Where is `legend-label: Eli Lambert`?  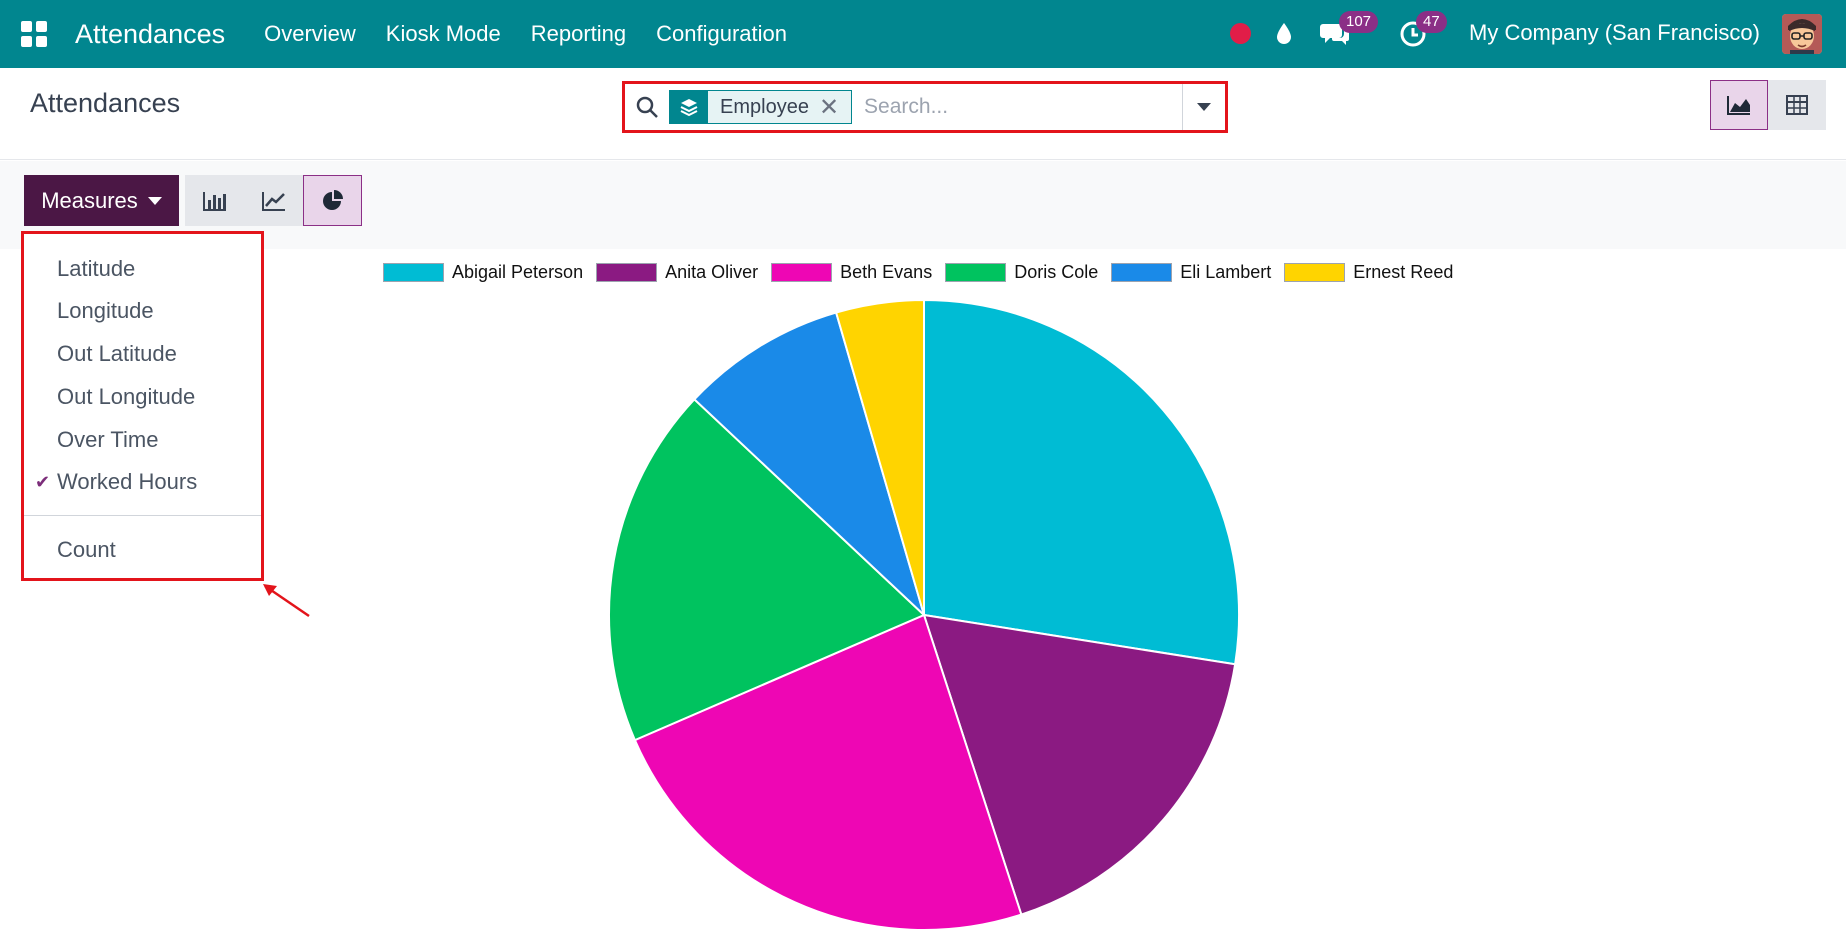 legend-label: Eli Lambert is located at coordinates (1226, 272).